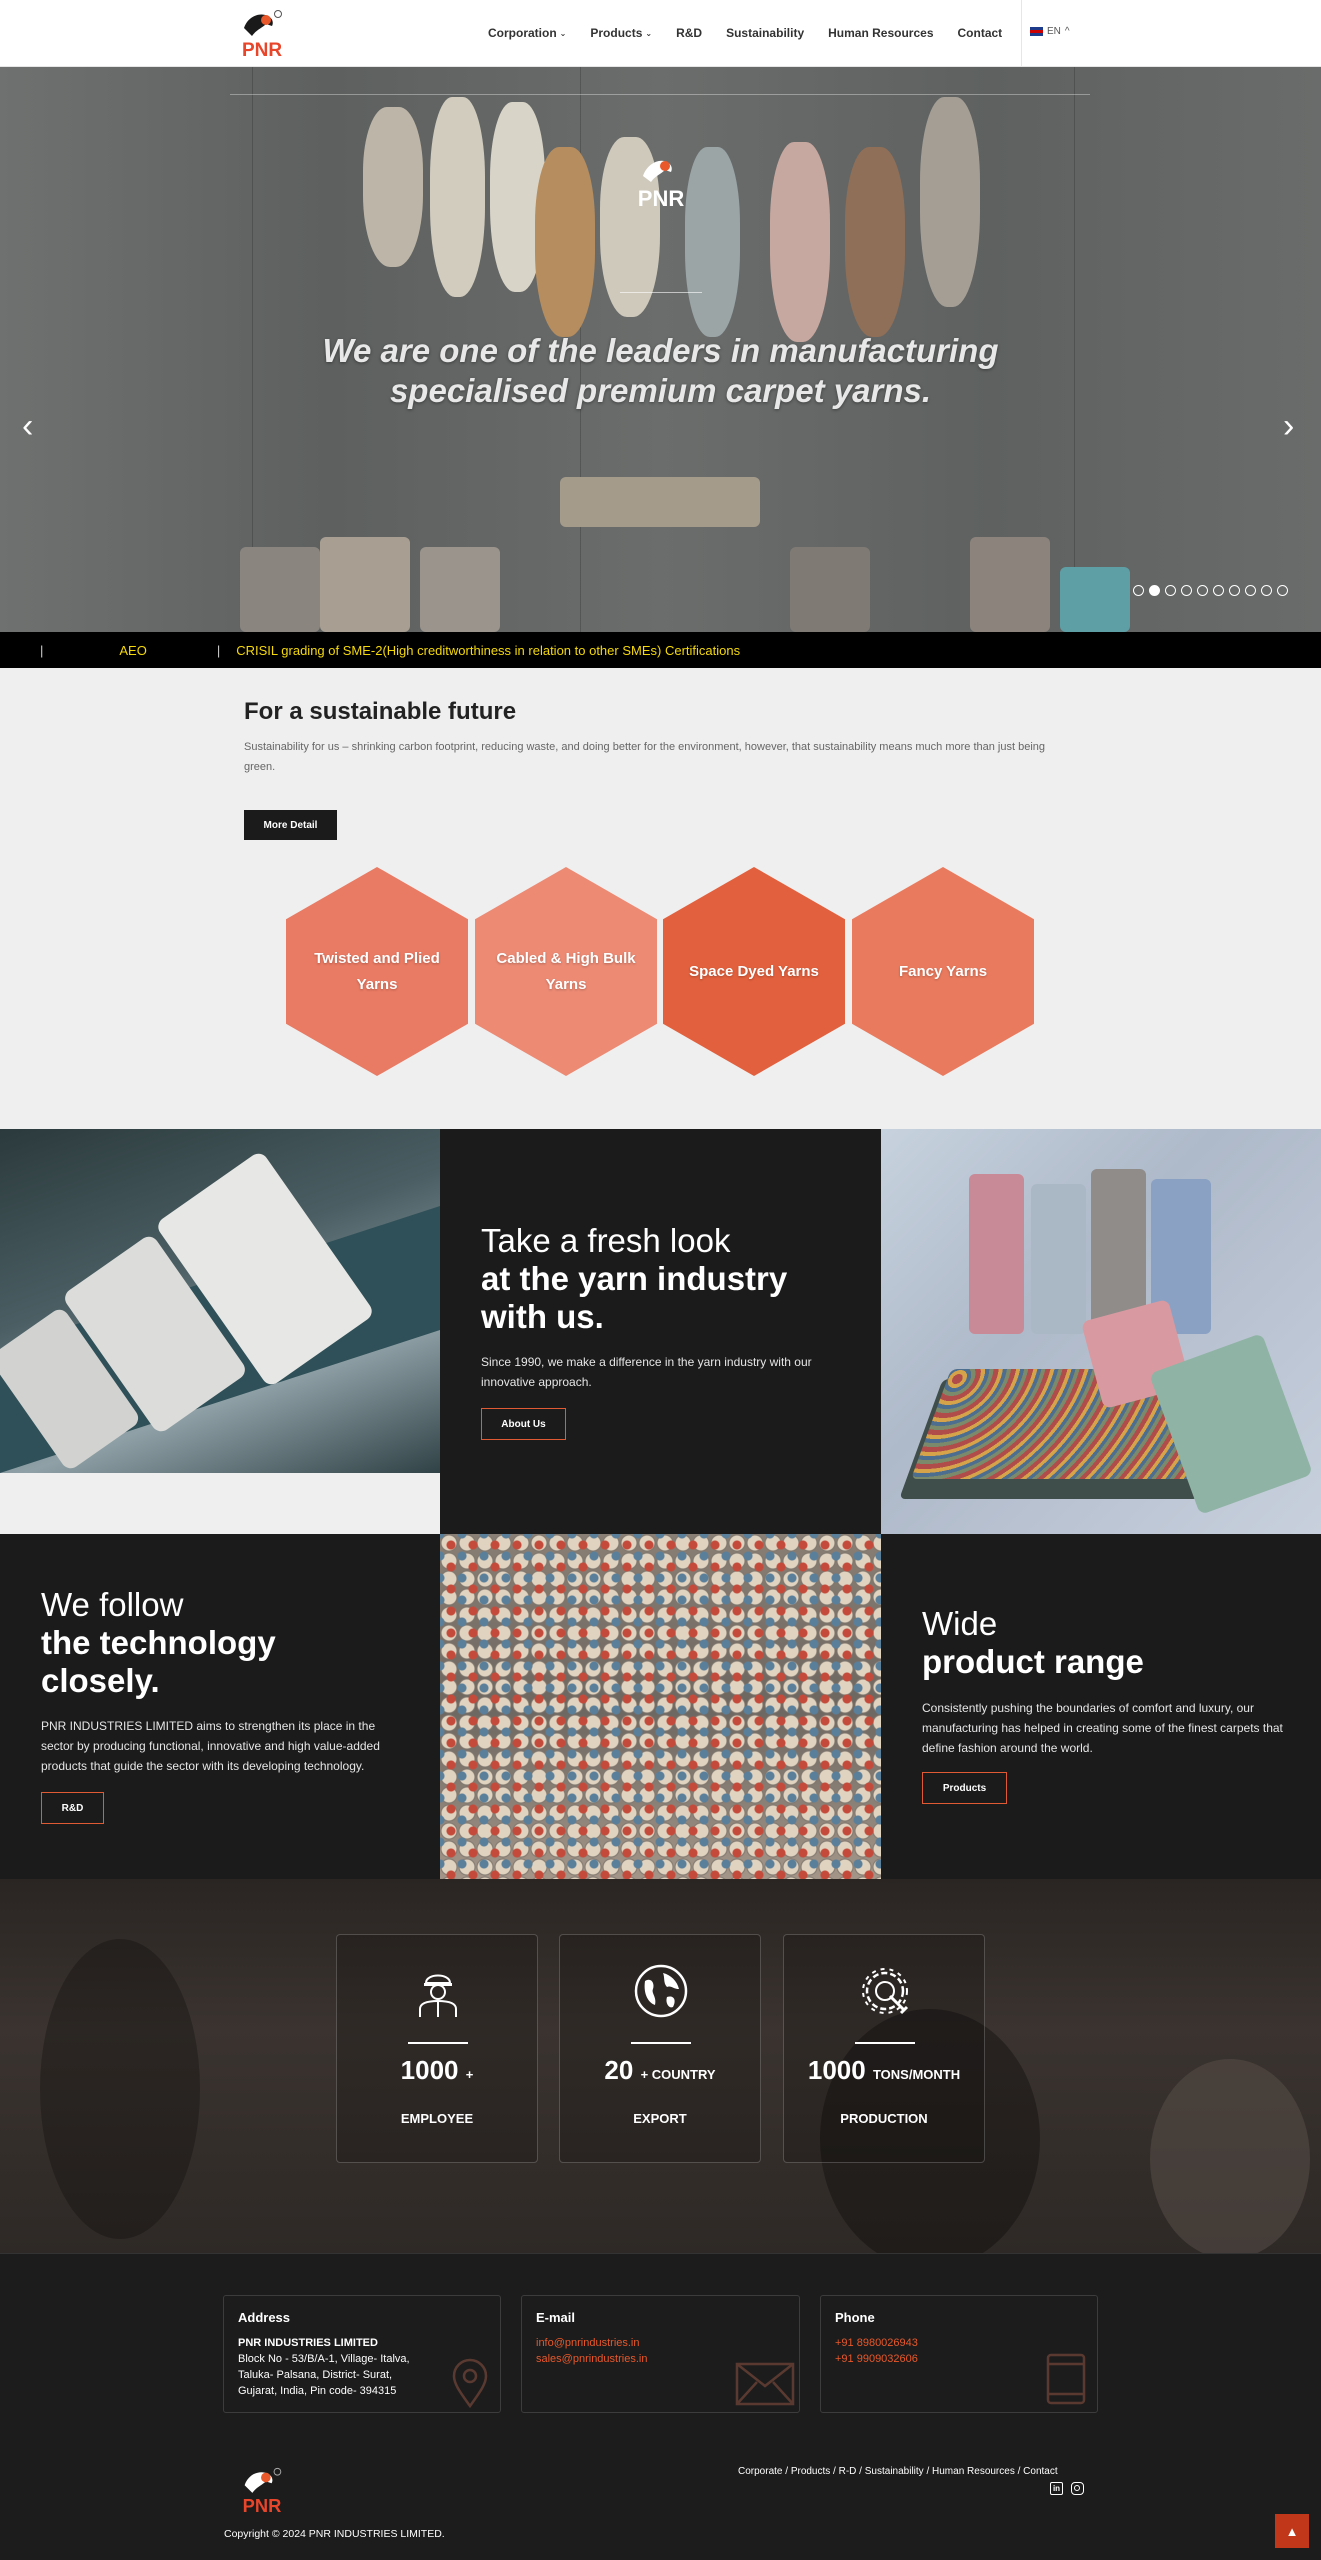 The width and height of the screenshot is (1321, 2560). What do you see at coordinates (959, 2343) in the screenshot?
I see `phone-link: +91 8980026943` at bounding box center [959, 2343].